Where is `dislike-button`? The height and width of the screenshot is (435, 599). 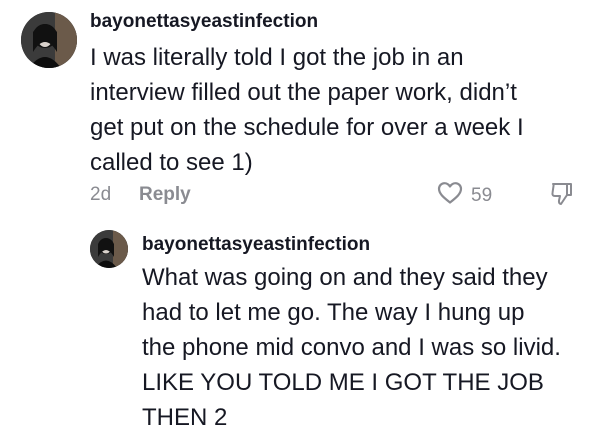
dislike-button is located at coordinates (562, 196).